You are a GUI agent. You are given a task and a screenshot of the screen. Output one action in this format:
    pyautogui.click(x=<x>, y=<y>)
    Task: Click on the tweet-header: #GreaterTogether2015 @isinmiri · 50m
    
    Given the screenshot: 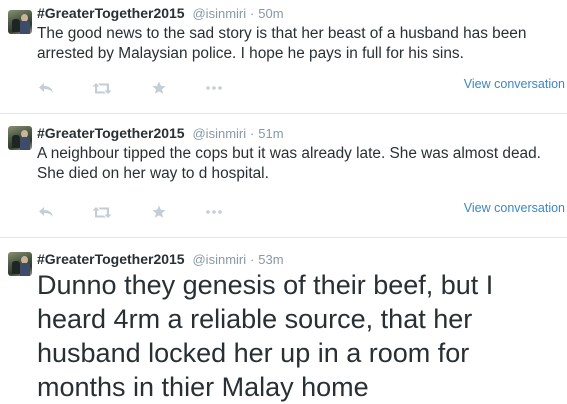 What is the action you would take?
    pyautogui.click(x=160, y=13)
    